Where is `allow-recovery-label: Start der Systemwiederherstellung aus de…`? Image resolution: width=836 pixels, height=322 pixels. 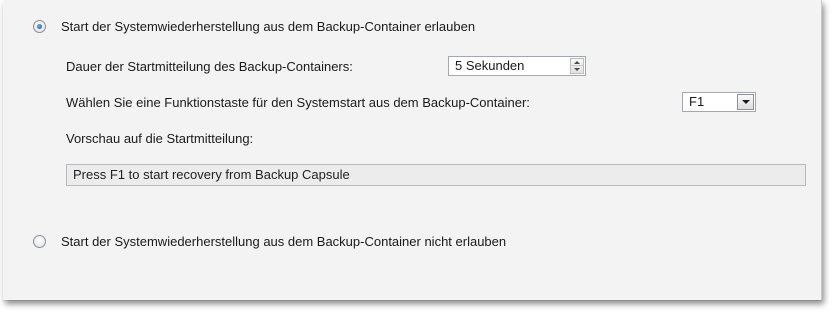 allow-recovery-label: Start der Systemwiederherstellung aus de… is located at coordinates (268, 27).